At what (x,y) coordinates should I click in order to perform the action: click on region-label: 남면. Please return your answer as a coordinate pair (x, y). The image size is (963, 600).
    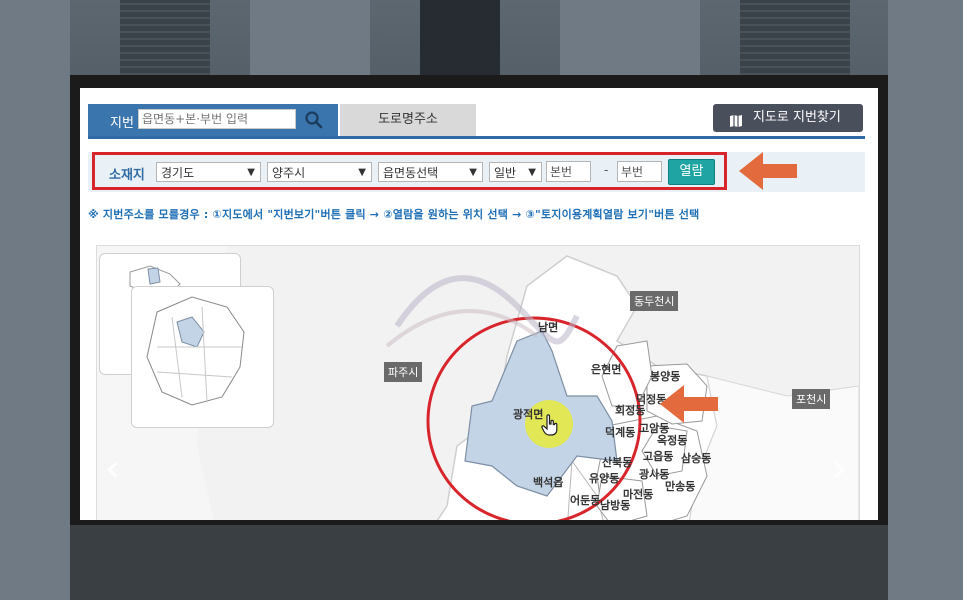
    Looking at the image, I should click on (548, 327).